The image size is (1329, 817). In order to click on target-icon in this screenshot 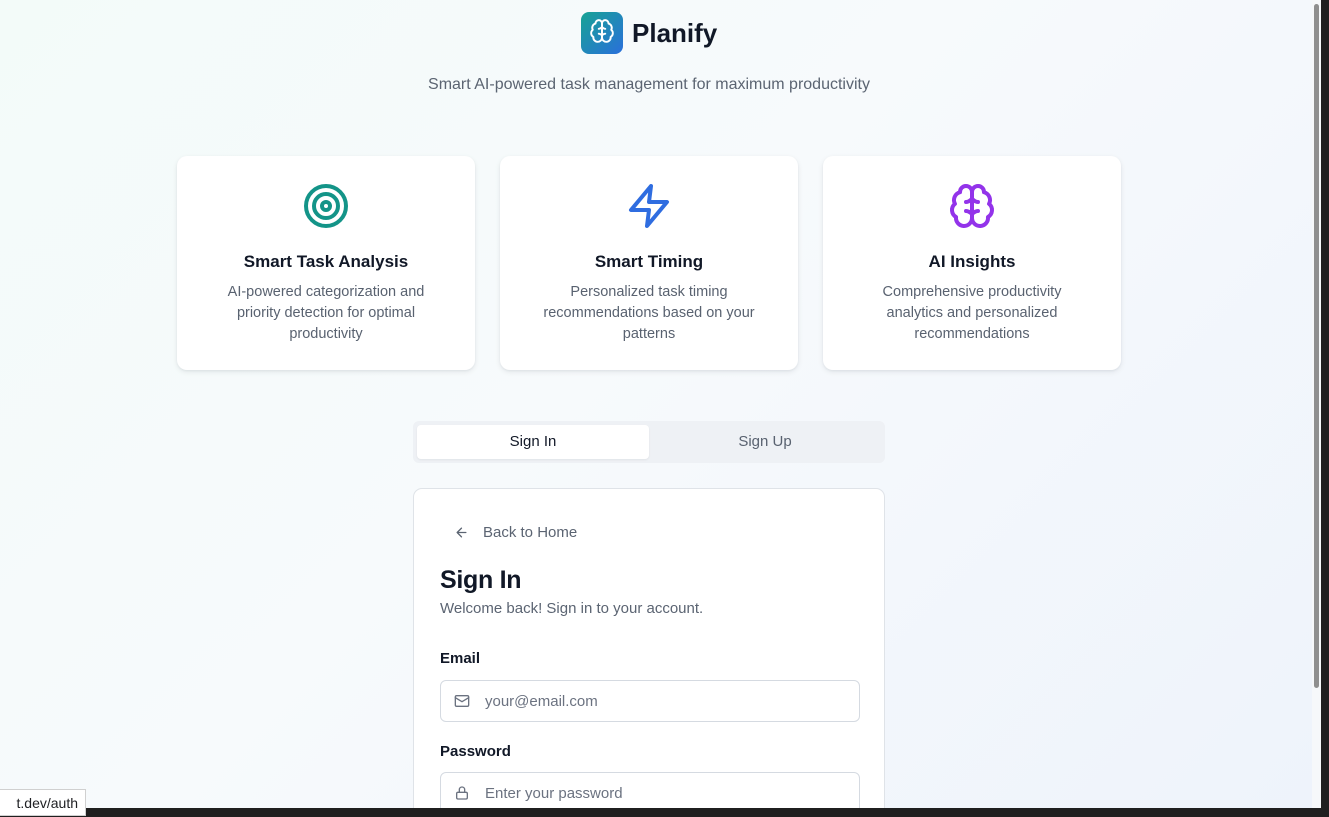, I will do `click(326, 208)`.